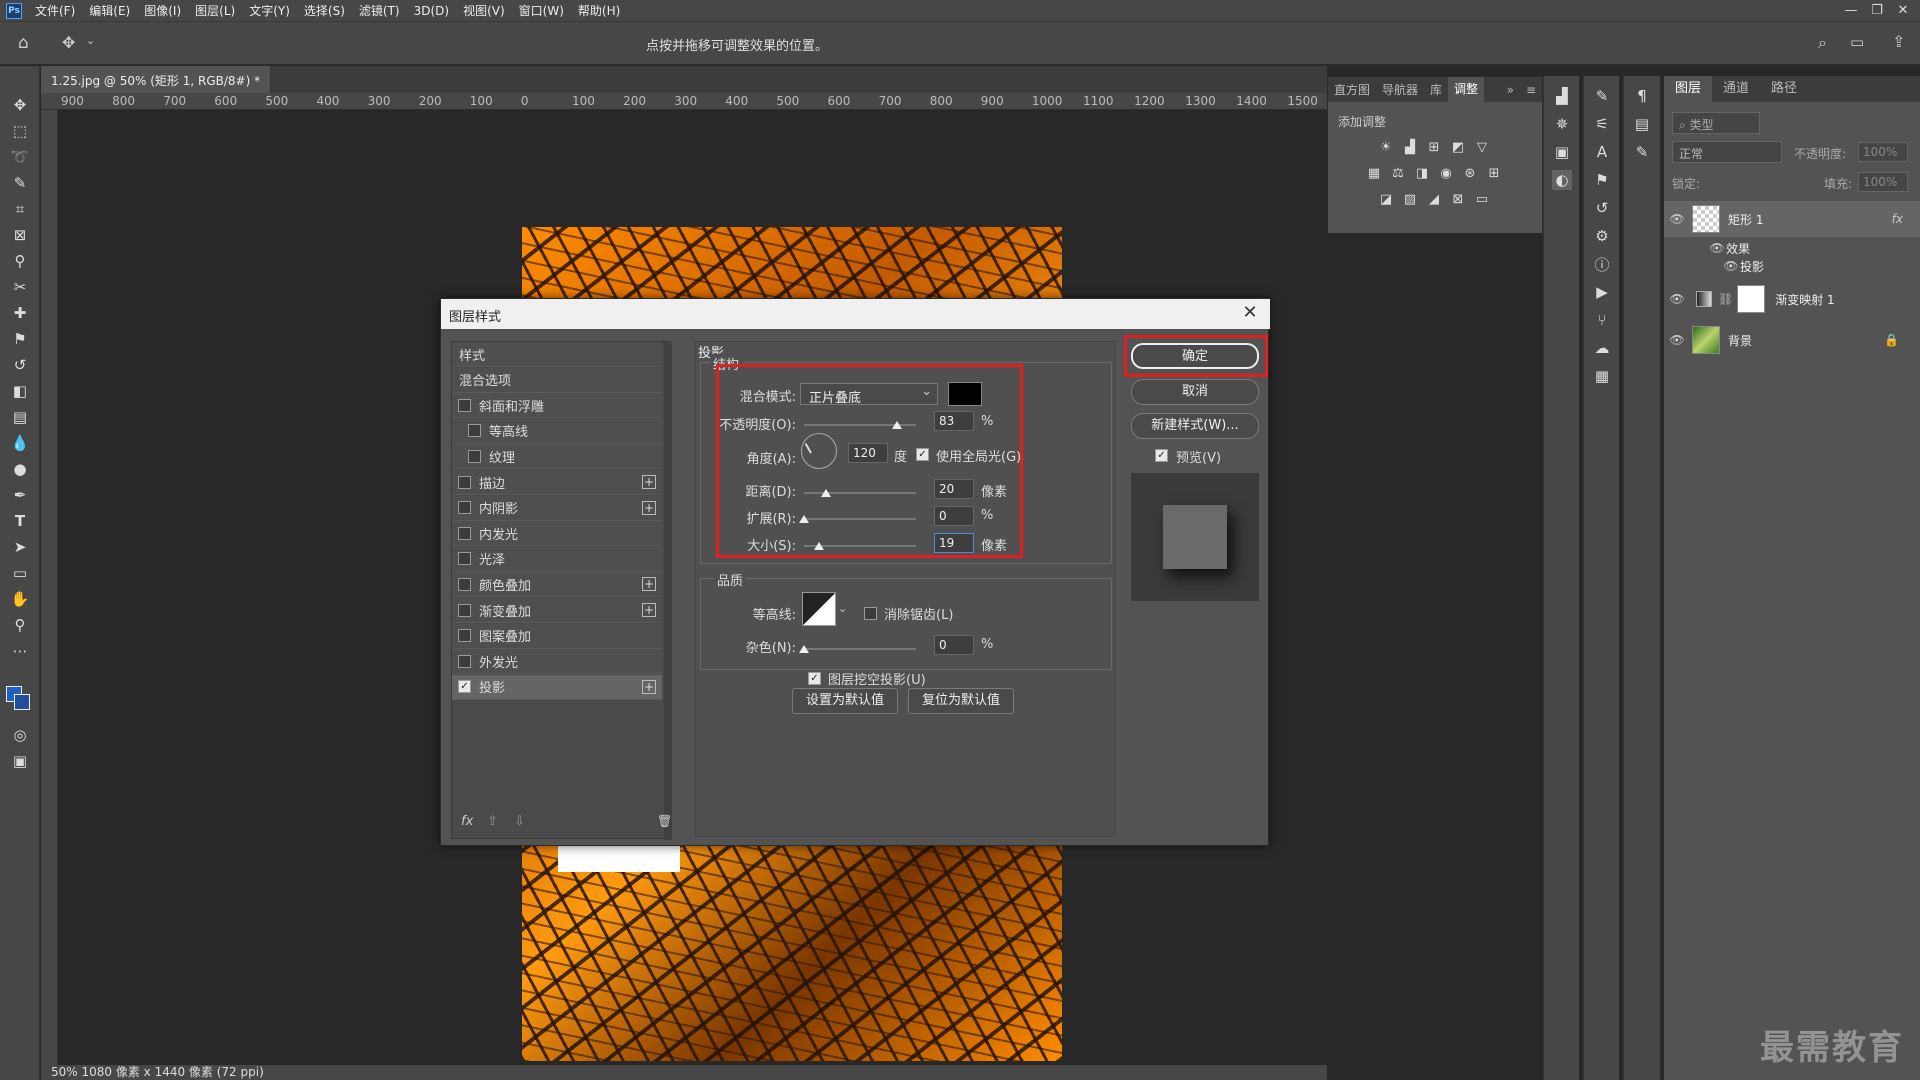 The height and width of the screenshot is (1080, 1920). Describe the element at coordinates (1446, 173) in the screenshot. I see `photo-filter-icon: ◉` at that location.